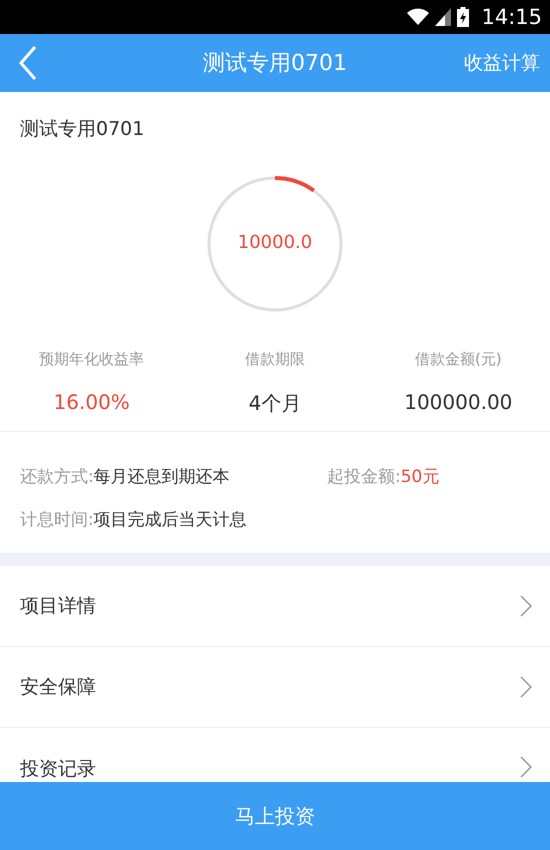 The width and height of the screenshot is (550, 850). I want to click on info-label: 计息时间:, so click(57, 520).